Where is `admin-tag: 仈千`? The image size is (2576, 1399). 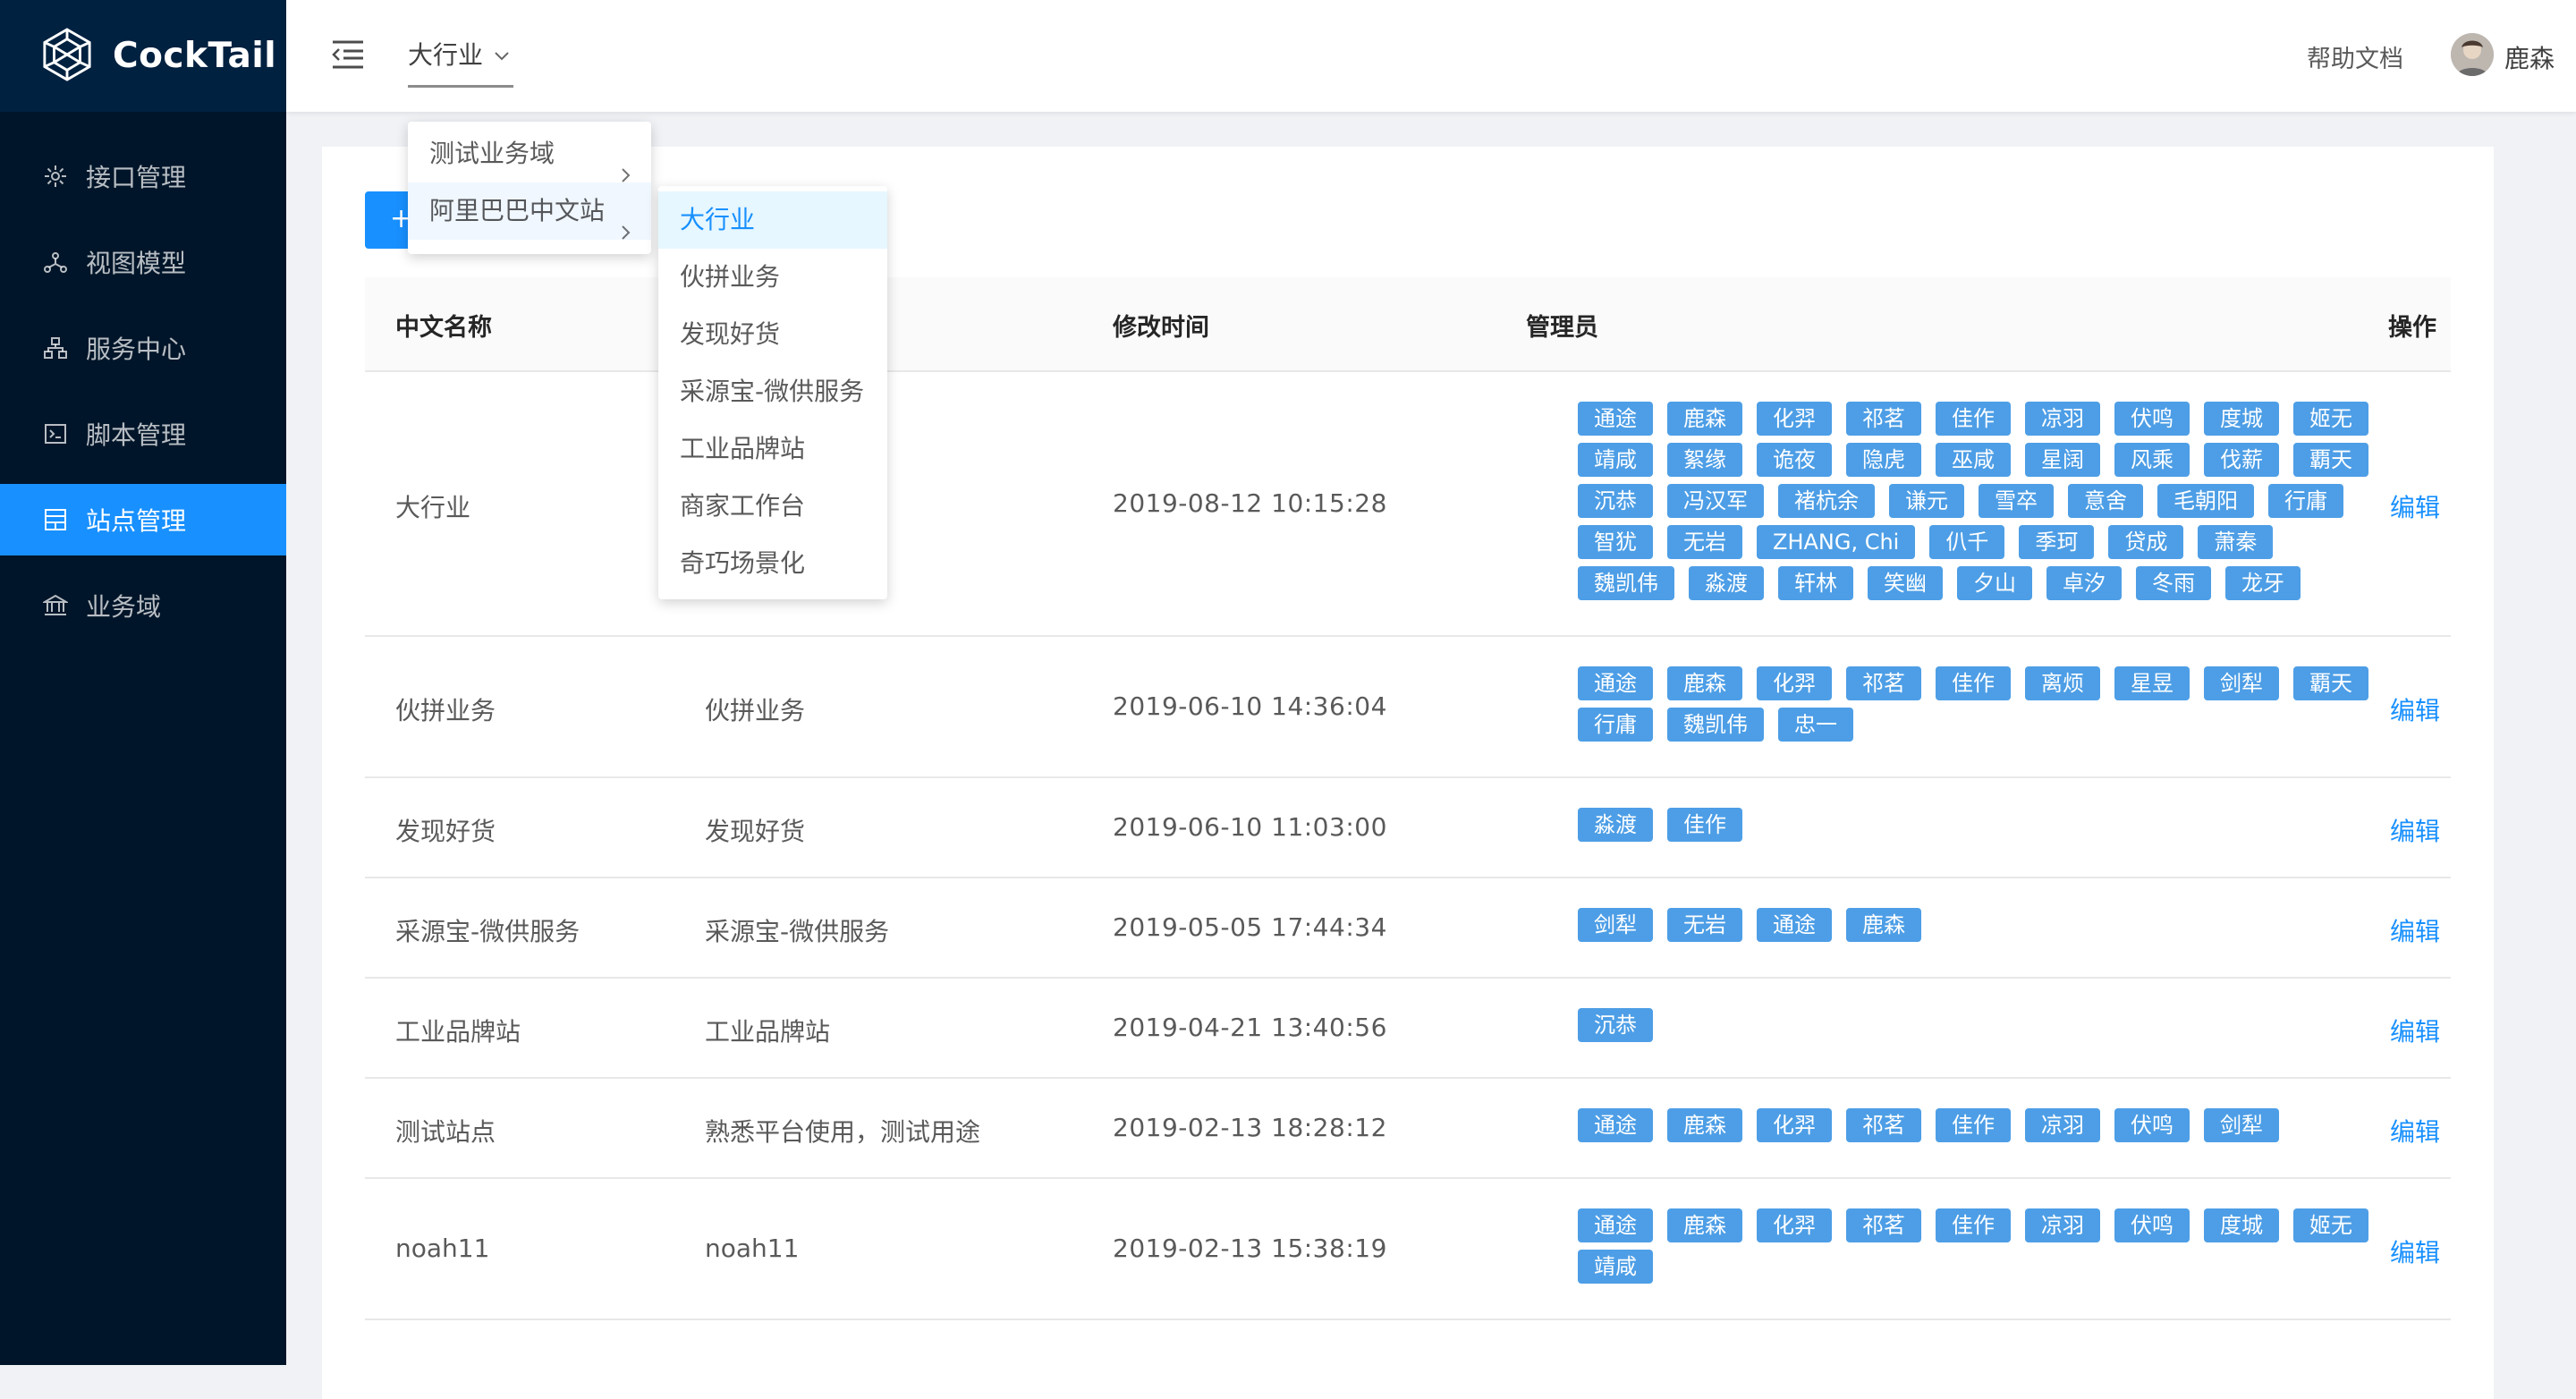 admin-tag: 仈千 is located at coordinates (1967, 542).